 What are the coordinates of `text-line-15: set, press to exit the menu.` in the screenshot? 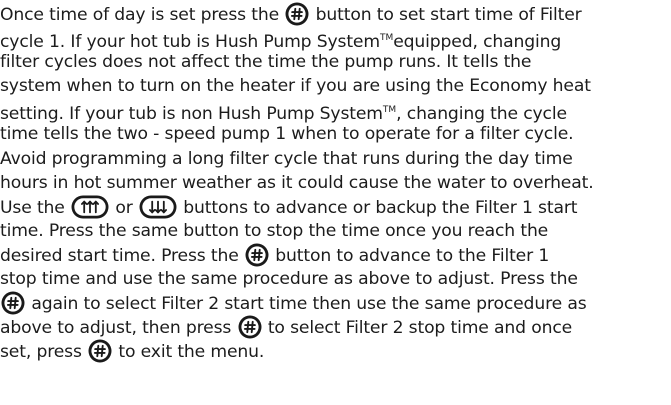 It's located at (335, 351).